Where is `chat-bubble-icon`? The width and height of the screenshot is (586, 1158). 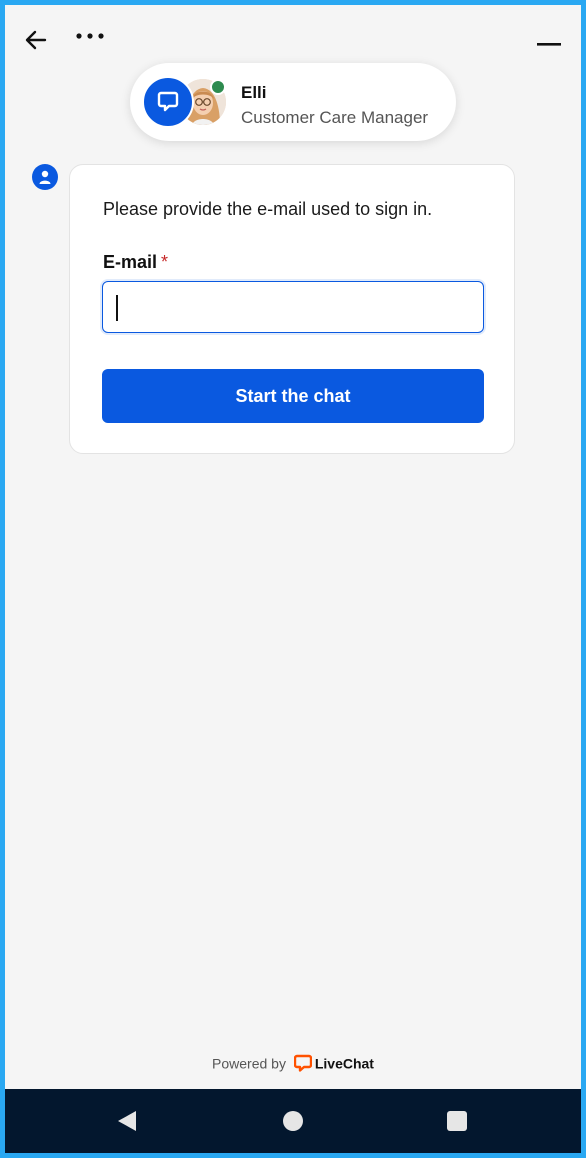
chat-bubble-icon is located at coordinates (168, 101).